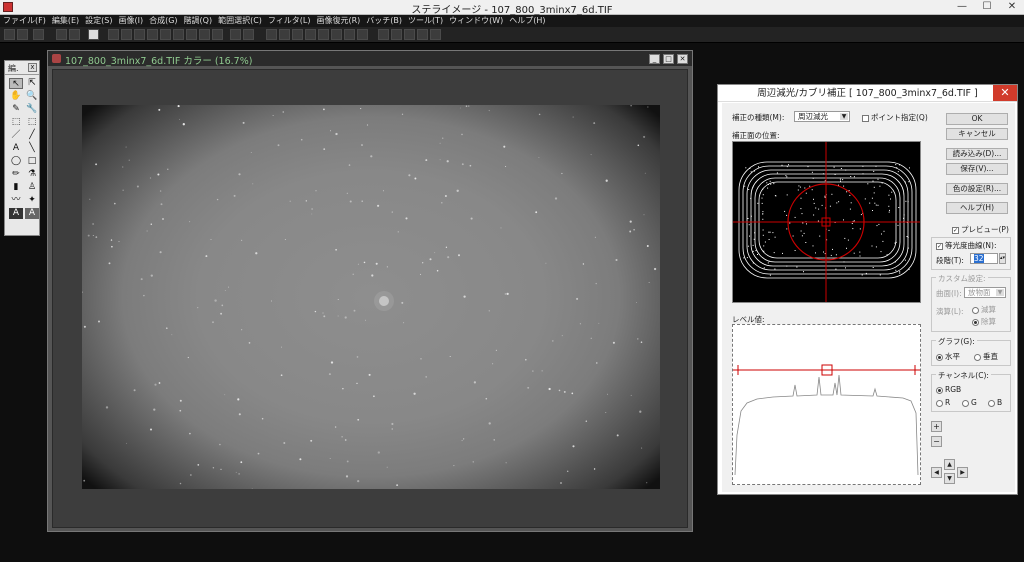 The image size is (1024, 562). I want to click on pencil-tool-icon: ✏, so click(16, 174).